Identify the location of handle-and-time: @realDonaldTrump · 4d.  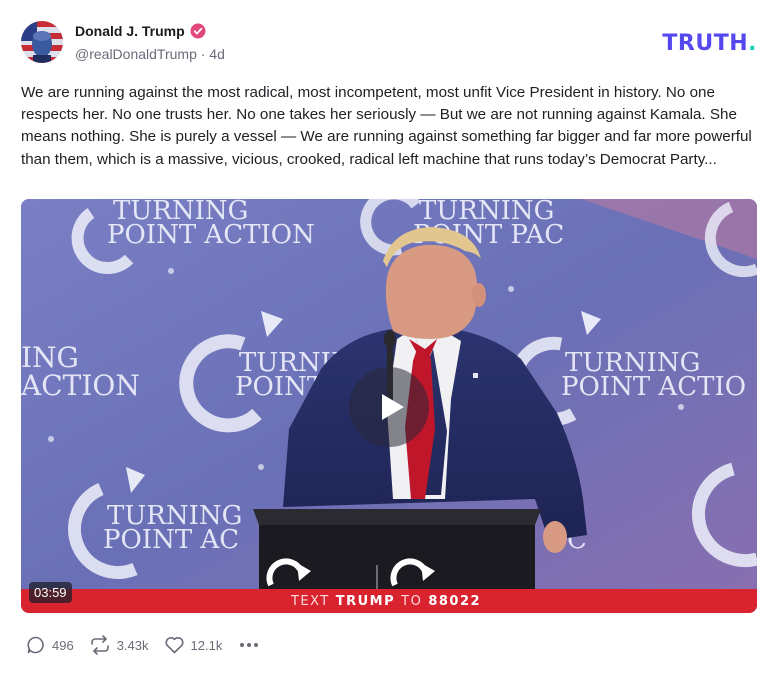
(150, 54).